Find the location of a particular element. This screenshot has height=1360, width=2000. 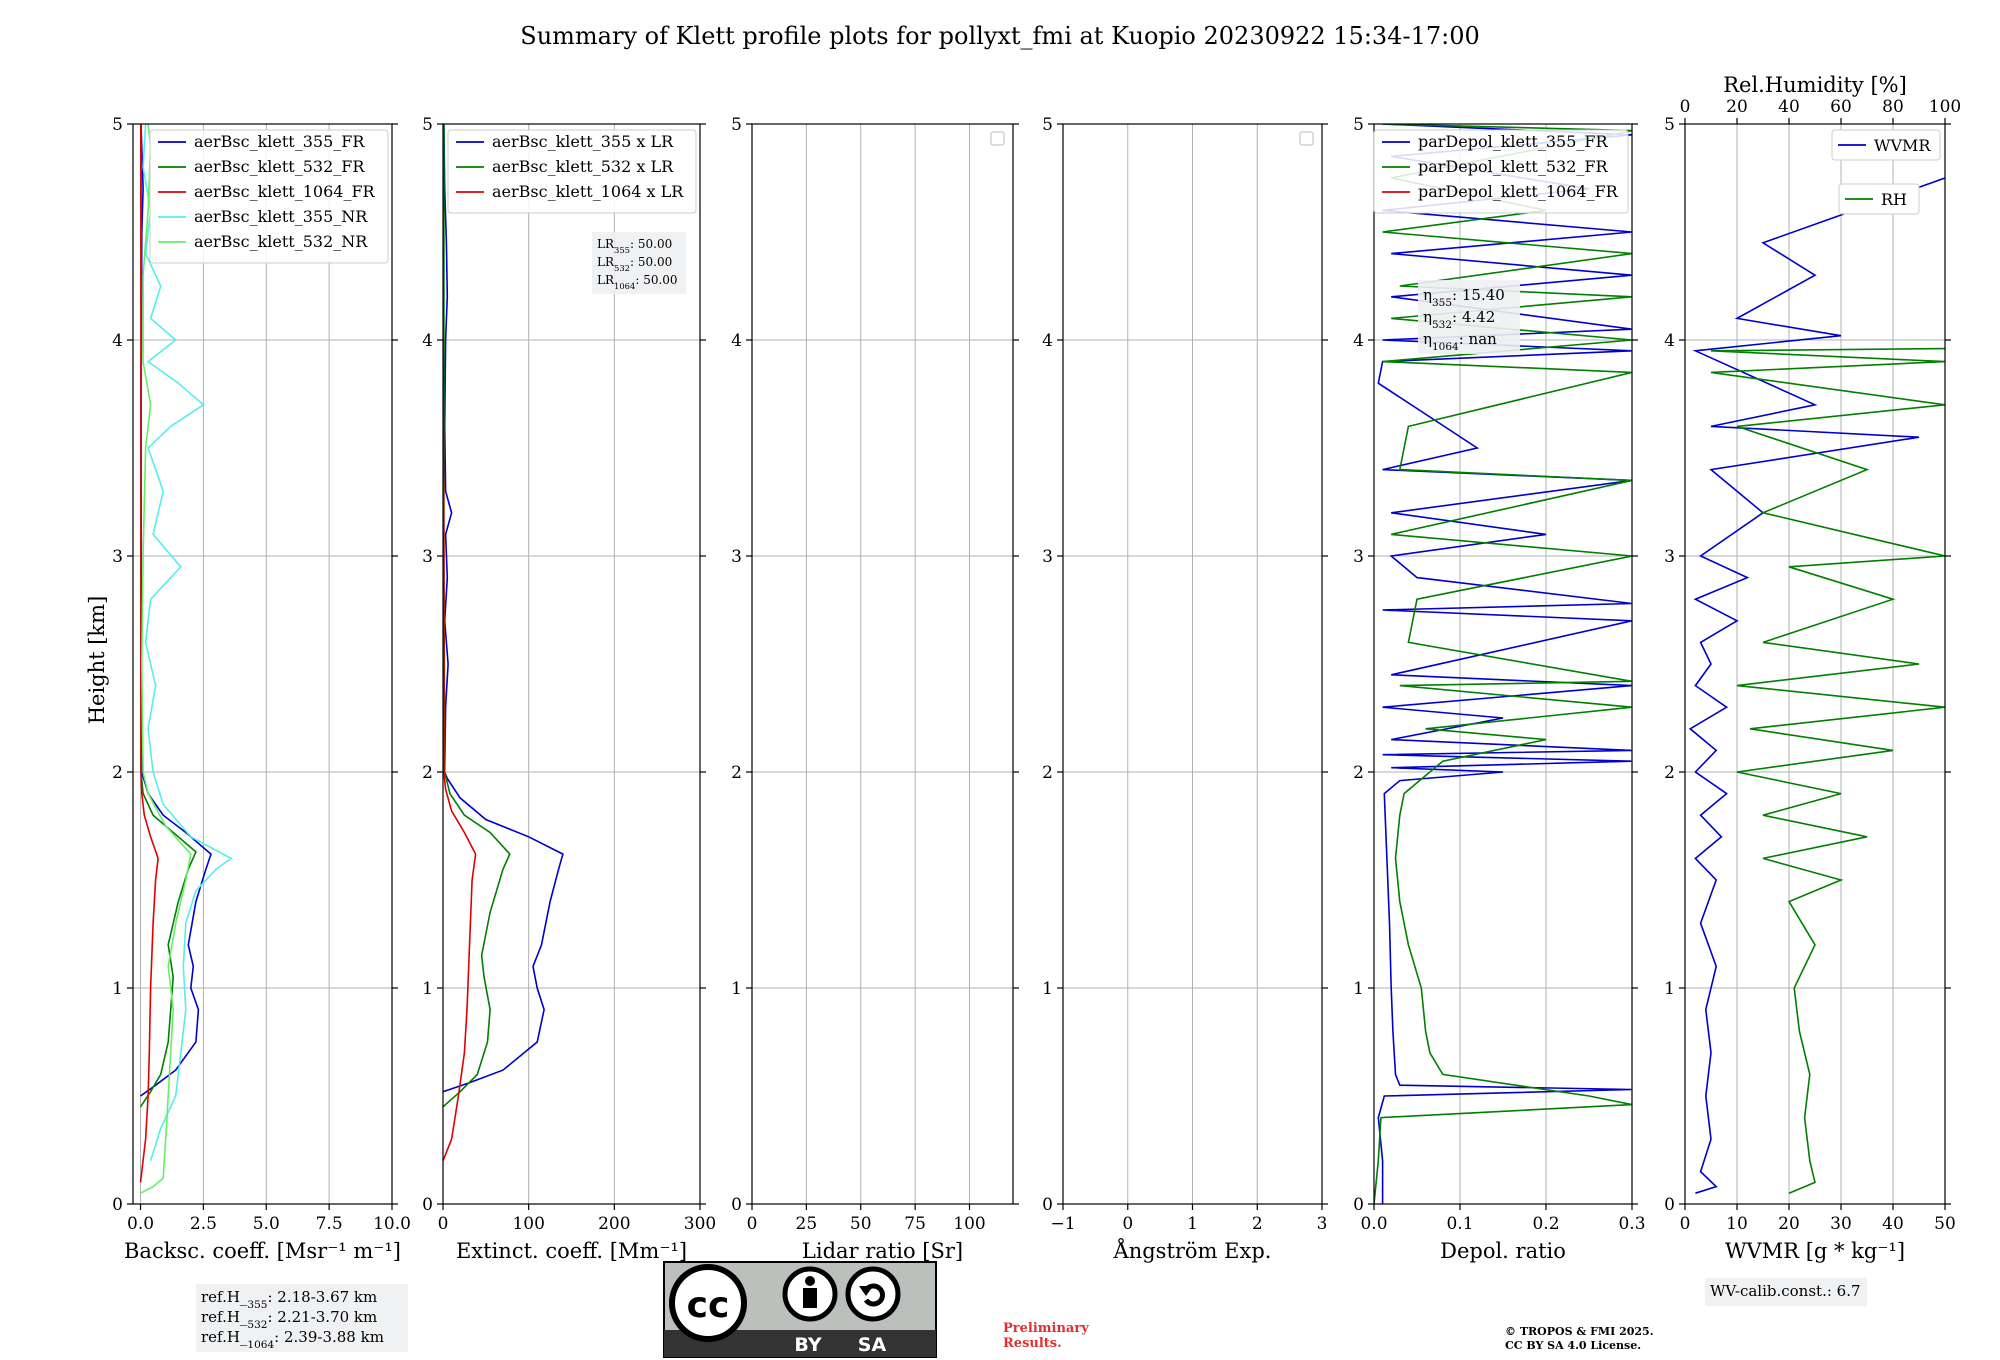

legend-entry: aerBsc_klett_532 x LR is located at coordinates (583, 166).